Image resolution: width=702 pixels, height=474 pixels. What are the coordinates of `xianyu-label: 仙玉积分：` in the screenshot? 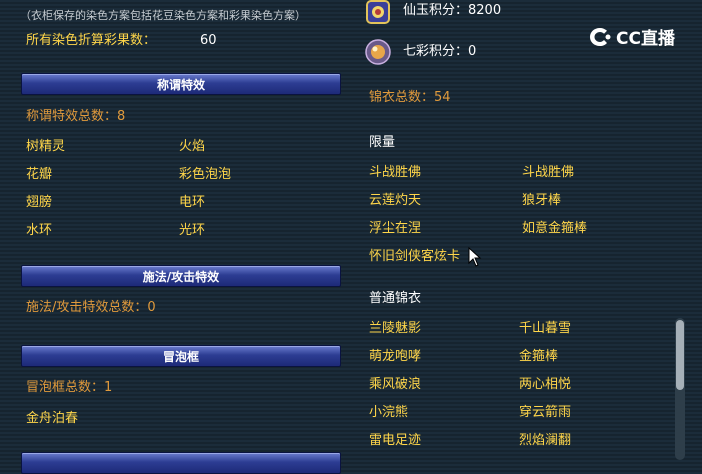 It's located at (436, 10).